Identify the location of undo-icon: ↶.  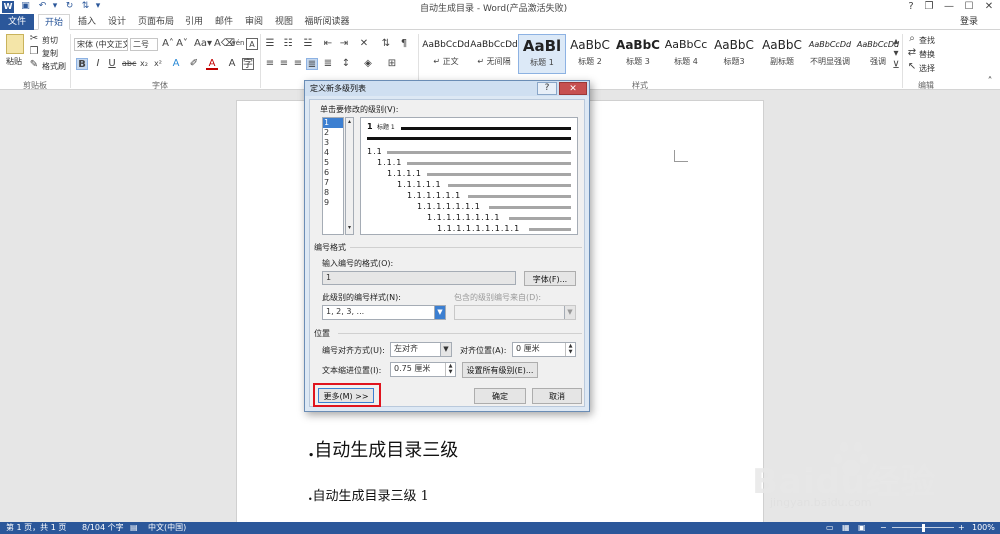
(42, 6).